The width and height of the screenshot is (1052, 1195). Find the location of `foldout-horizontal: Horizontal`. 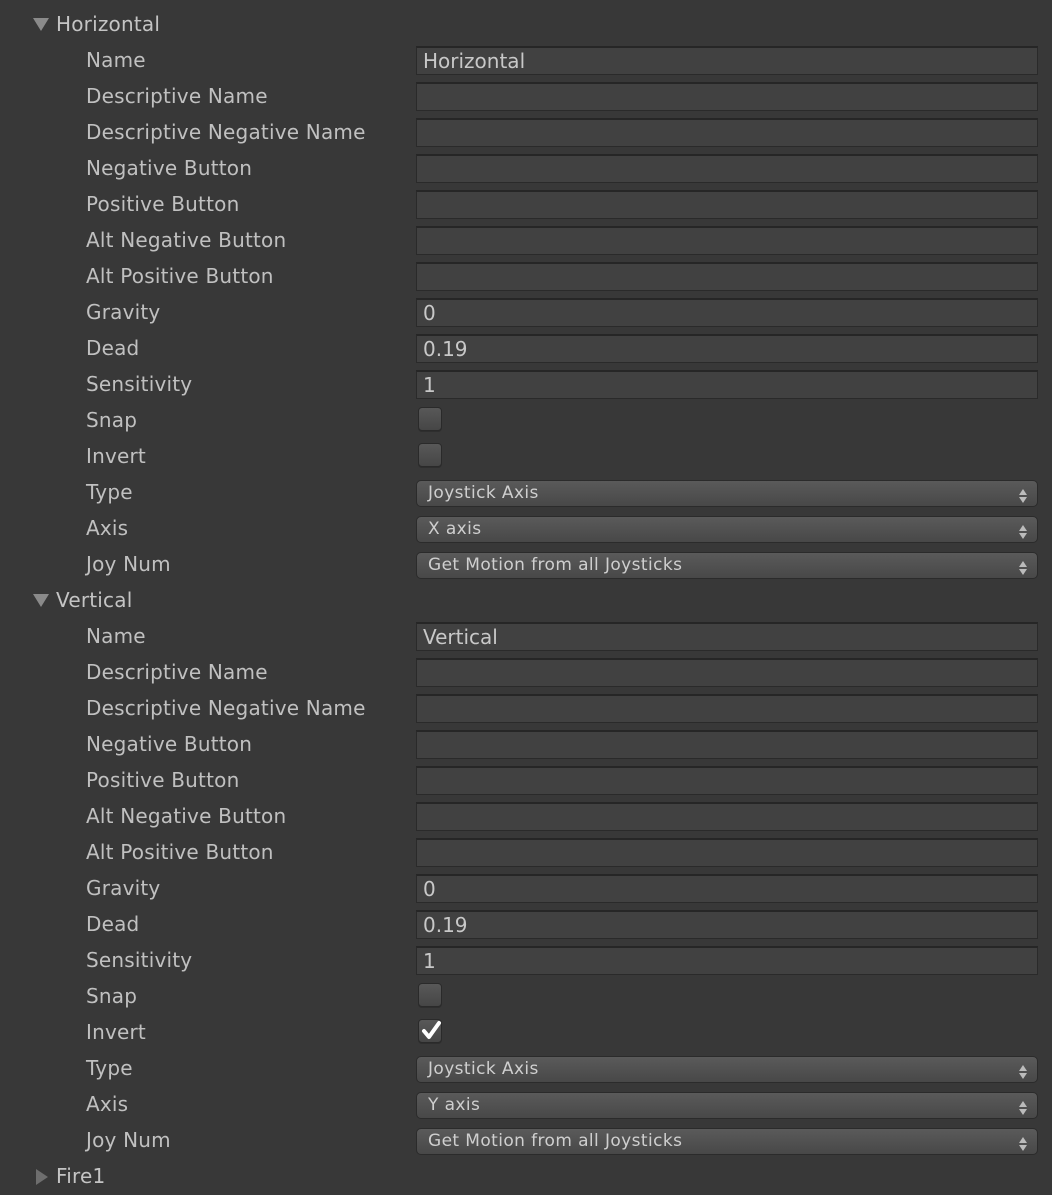

foldout-horizontal: Horizontal is located at coordinates (526, 25).